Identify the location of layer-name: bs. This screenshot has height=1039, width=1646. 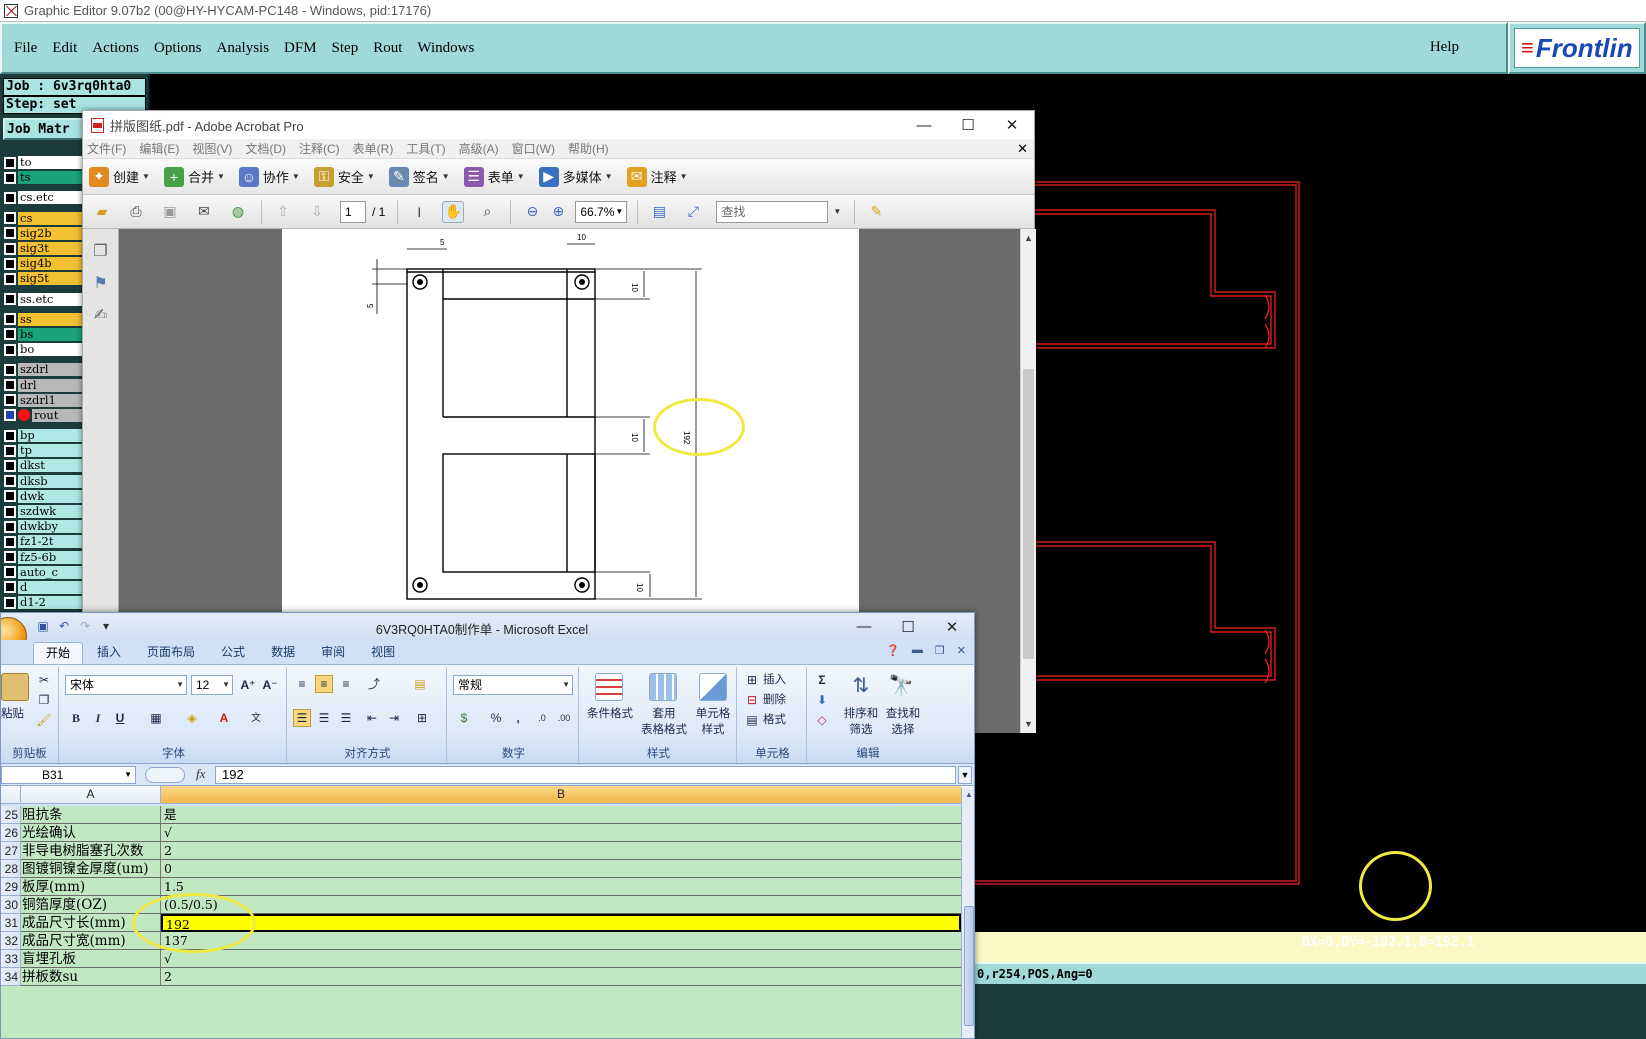
(51, 334).